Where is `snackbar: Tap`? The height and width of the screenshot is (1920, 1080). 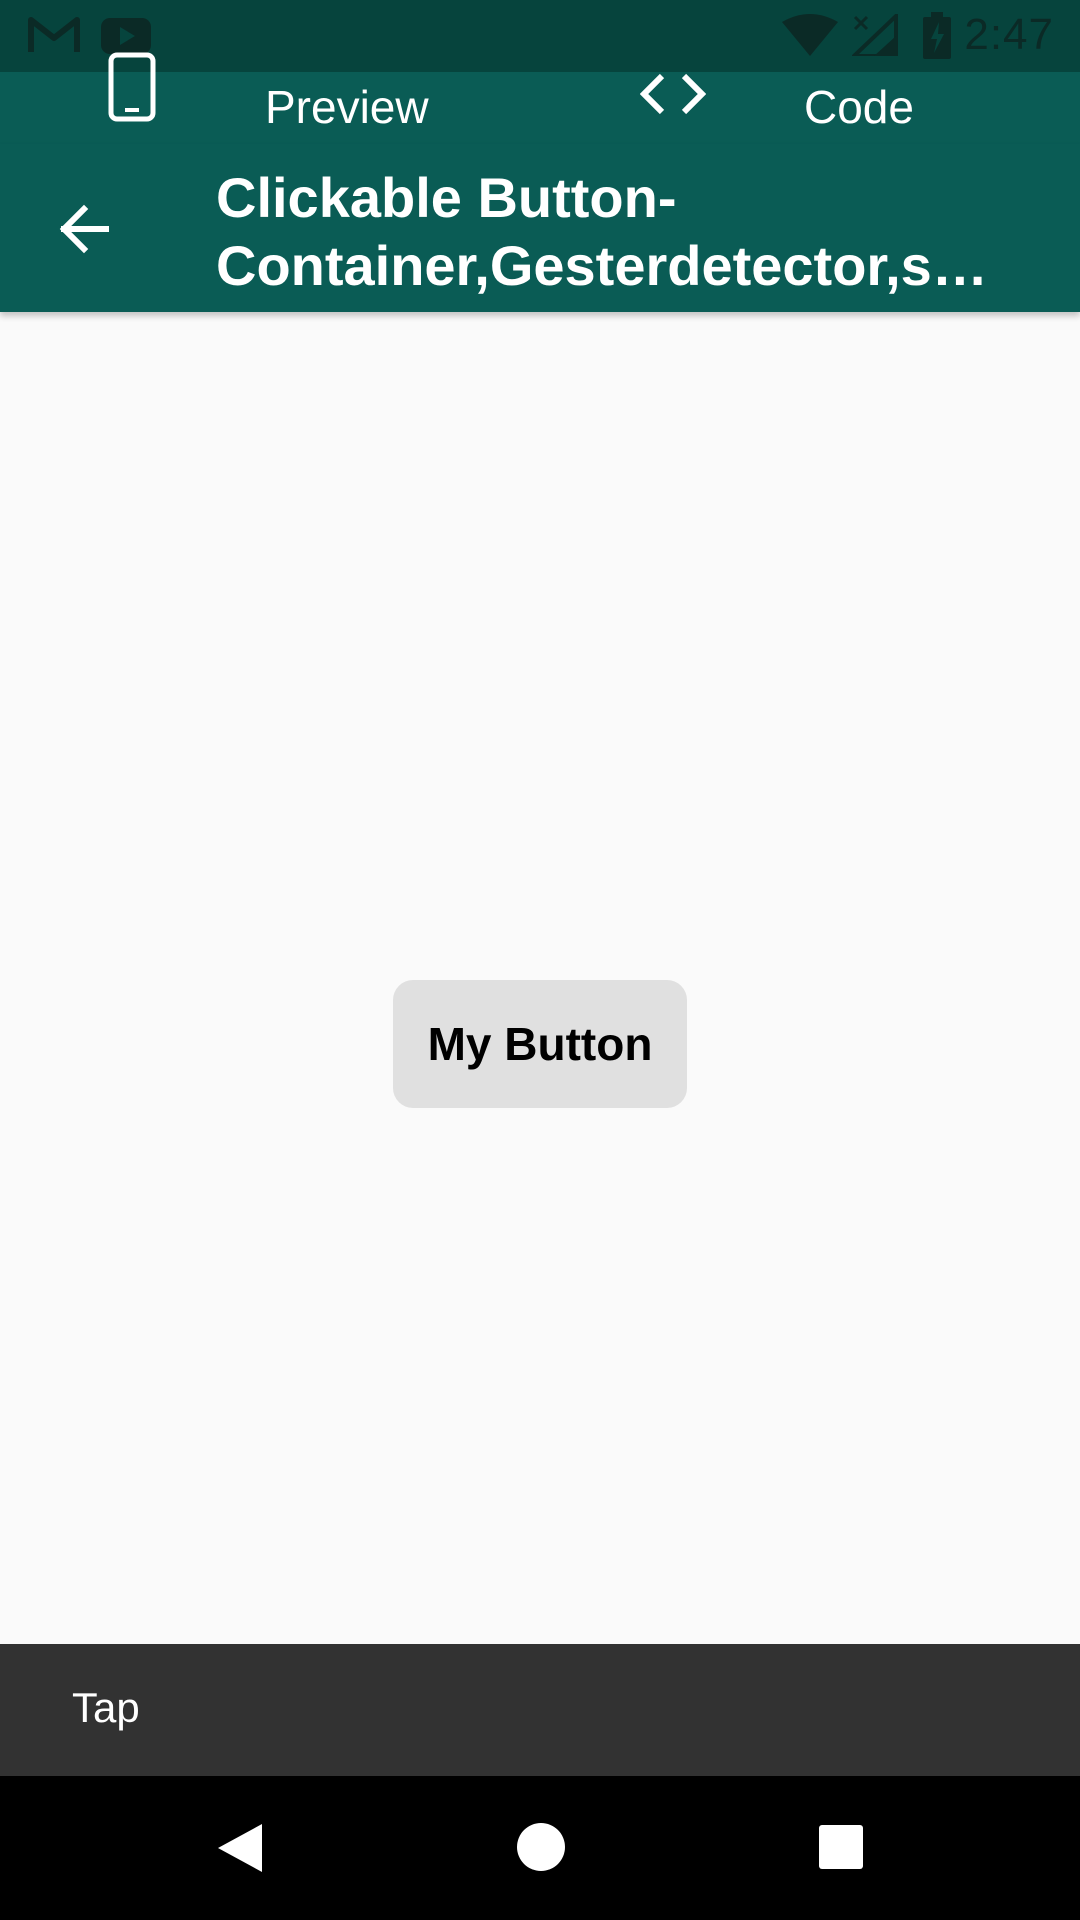
snackbar: Tap is located at coordinates (540, 1710).